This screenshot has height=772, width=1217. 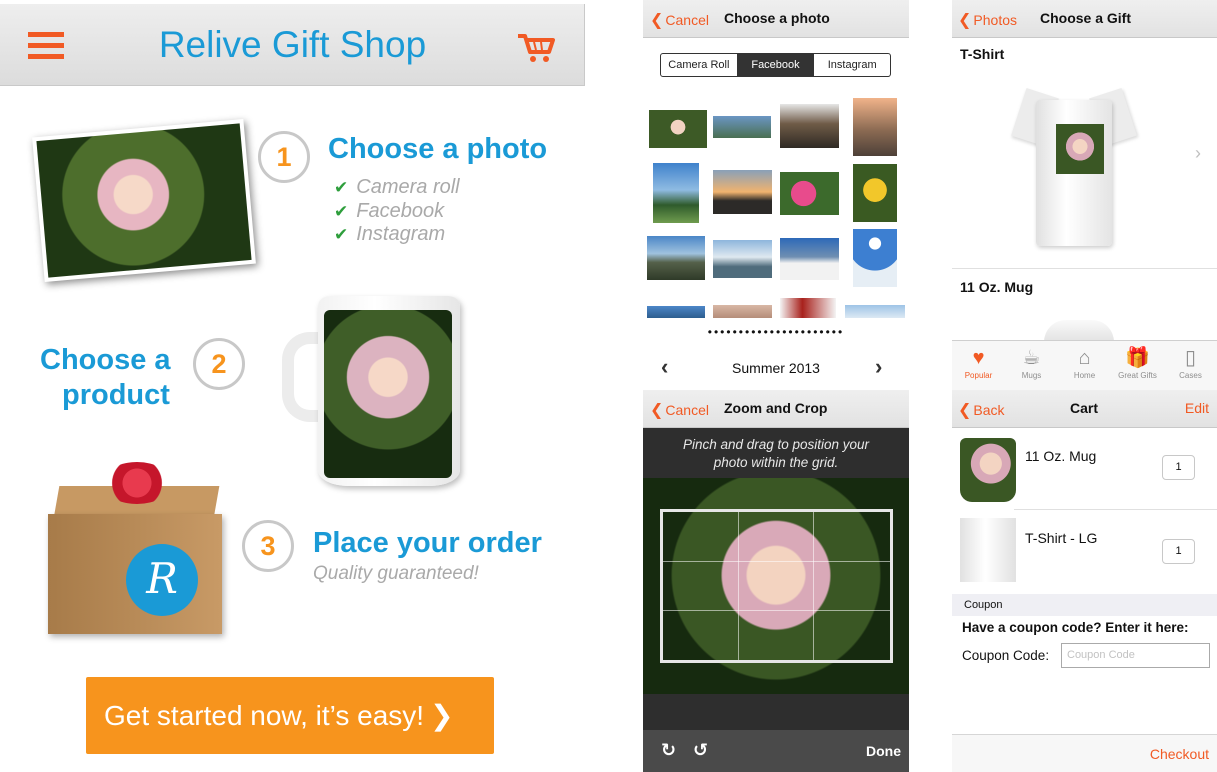 What do you see at coordinates (1084, 473) in the screenshot?
I see `cart-row: 11 Oz. Mug 1` at bounding box center [1084, 473].